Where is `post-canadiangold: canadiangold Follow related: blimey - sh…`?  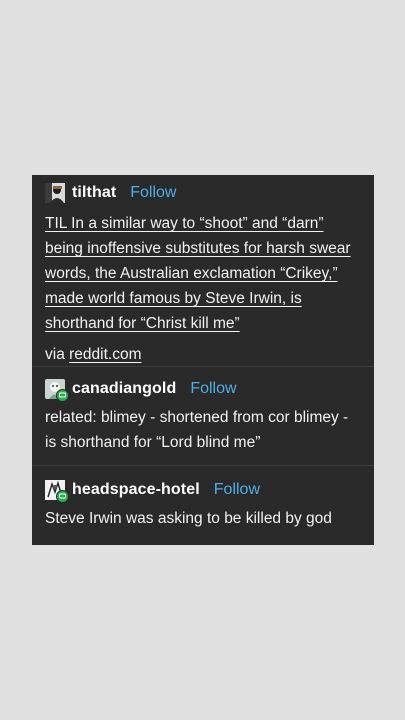
post-canadiangold: canadiangold Follow related: blimey - sh… is located at coordinates (203, 415).